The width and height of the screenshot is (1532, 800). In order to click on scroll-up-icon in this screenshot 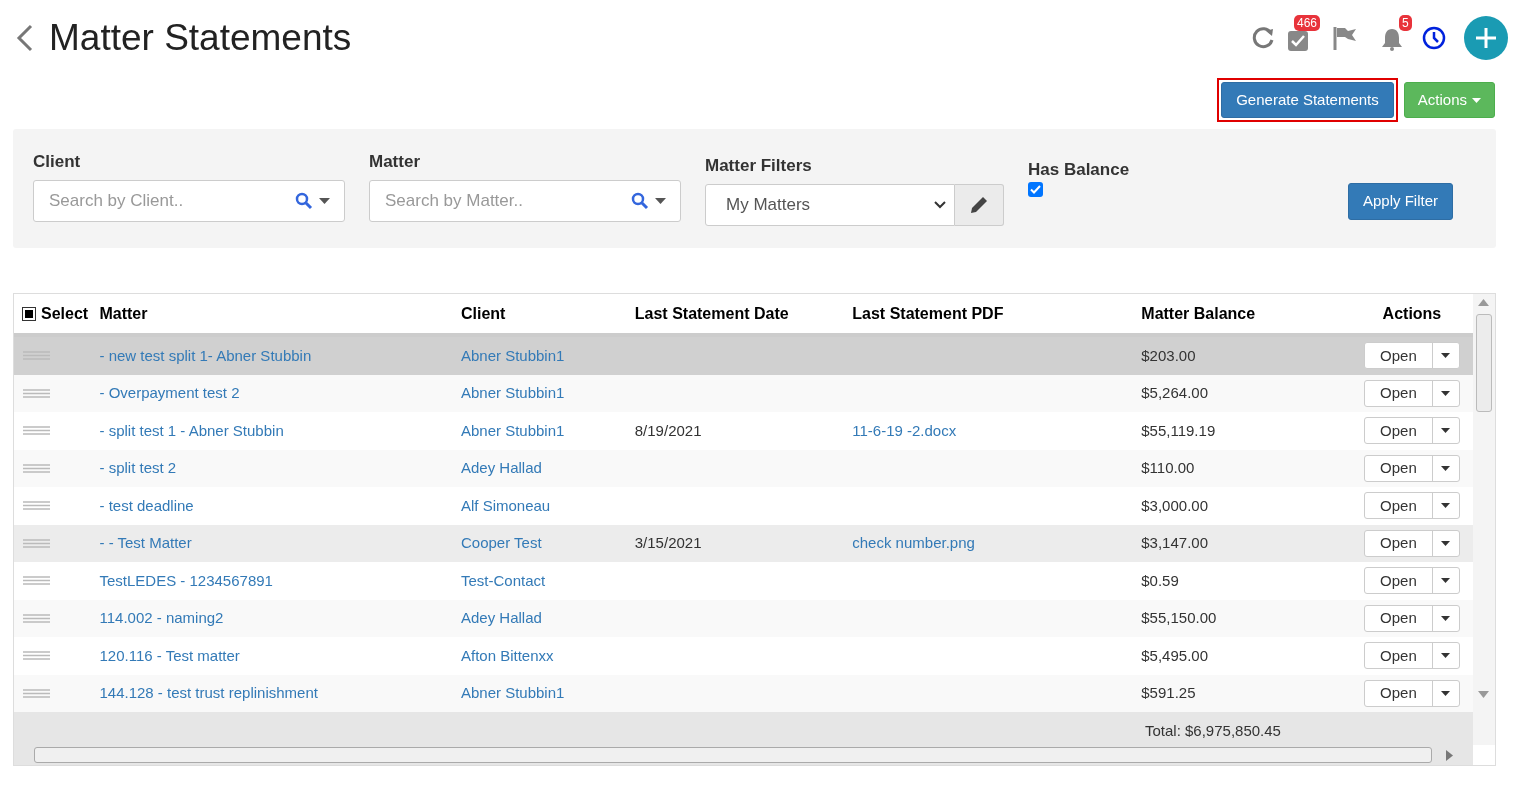, I will do `click(1483, 302)`.